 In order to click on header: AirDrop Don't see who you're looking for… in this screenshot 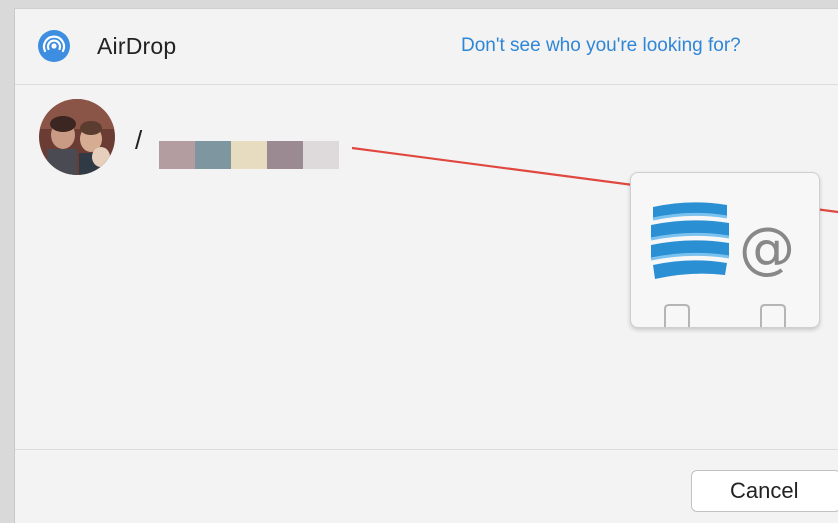, I will do `click(426, 47)`.